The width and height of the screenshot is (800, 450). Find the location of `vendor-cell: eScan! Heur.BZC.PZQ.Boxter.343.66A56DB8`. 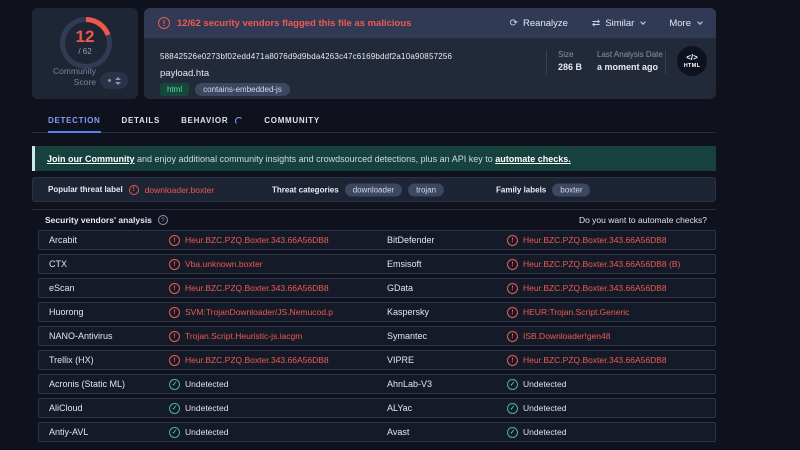

vendor-cell: eScan! Heur.BZC.PZQ.Boxter.343.66A56DB8 is located at coordinates (208, 288).